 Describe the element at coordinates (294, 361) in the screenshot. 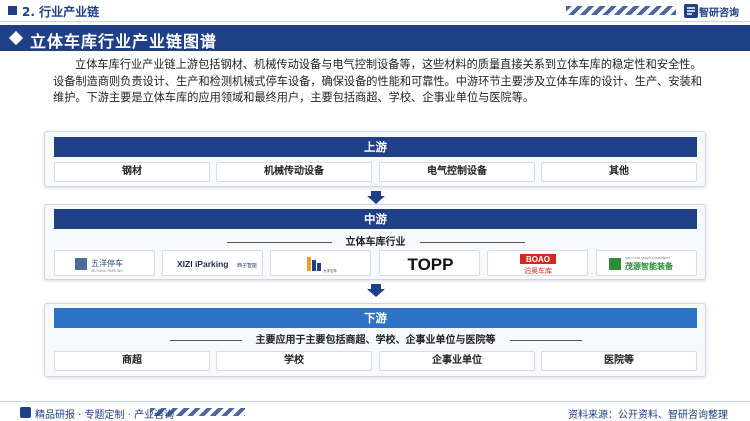

I see `downstream-item: 学校` at that location.